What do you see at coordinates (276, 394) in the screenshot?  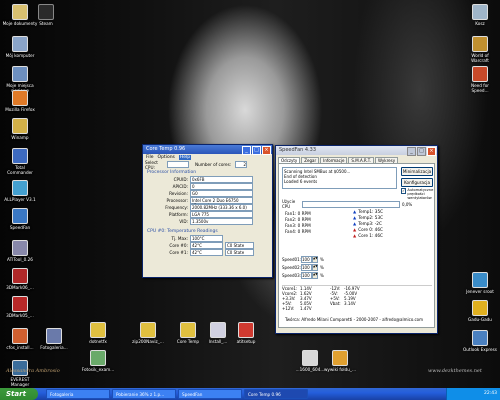 I see `taskbar-item: Core Temp 0.96` at bounding box center [276, 394].